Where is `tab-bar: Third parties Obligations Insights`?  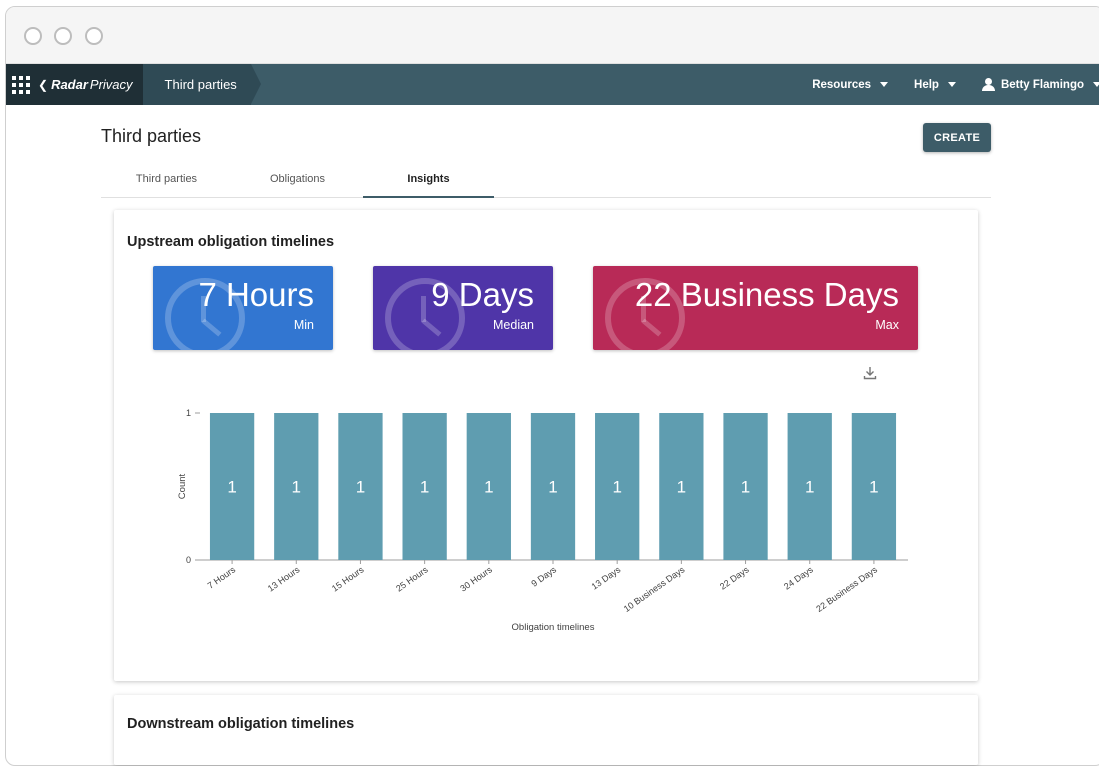
tab-bar: Third parties Obligations Insights is located at coordinates (546, 182).